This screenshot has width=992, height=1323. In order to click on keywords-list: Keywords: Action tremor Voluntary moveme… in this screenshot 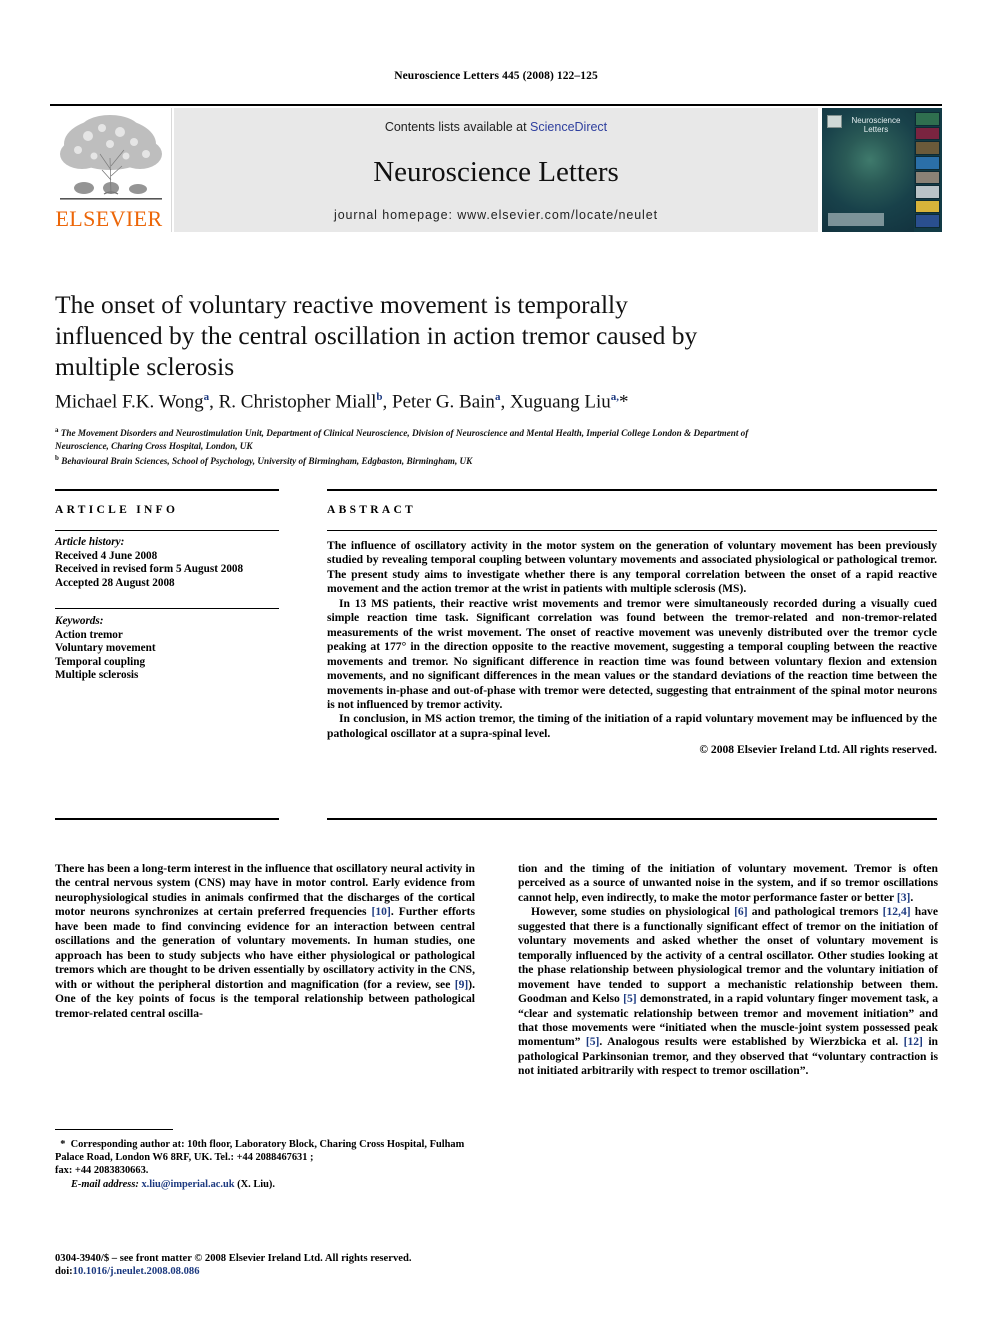, I will do `click(175, 649)`.